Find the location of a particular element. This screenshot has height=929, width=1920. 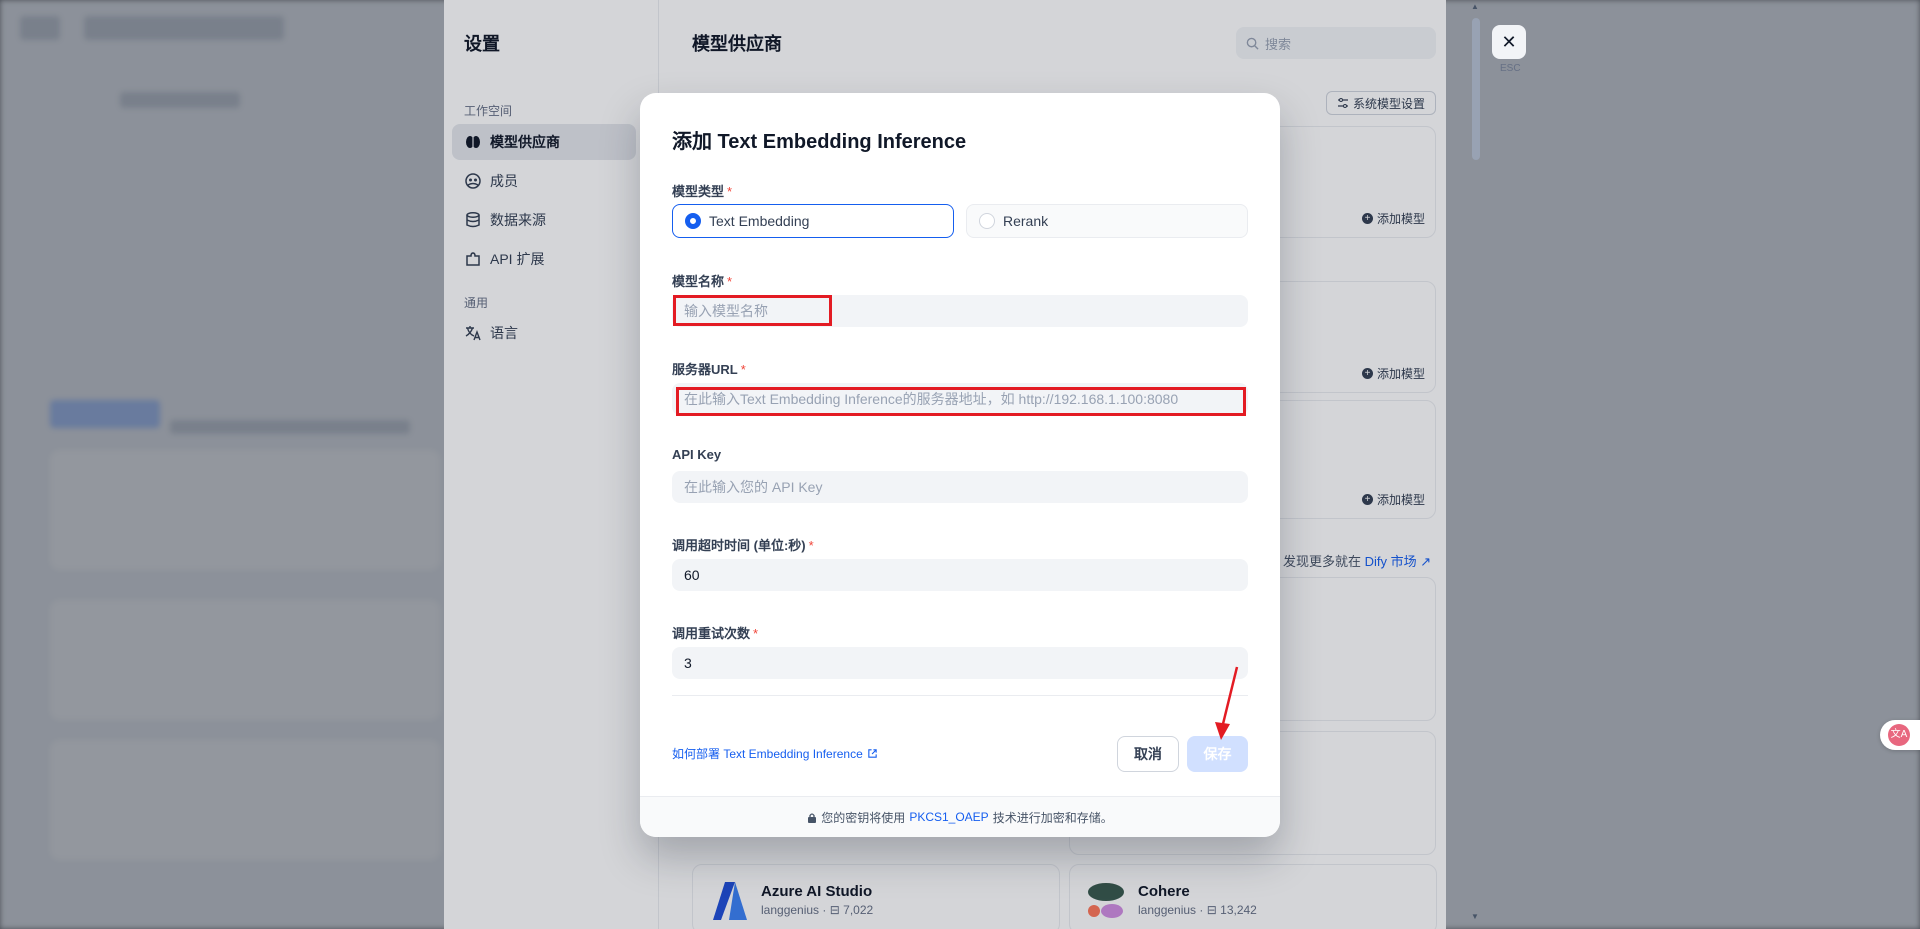

lock-icon is located at coordinates (812, 817).